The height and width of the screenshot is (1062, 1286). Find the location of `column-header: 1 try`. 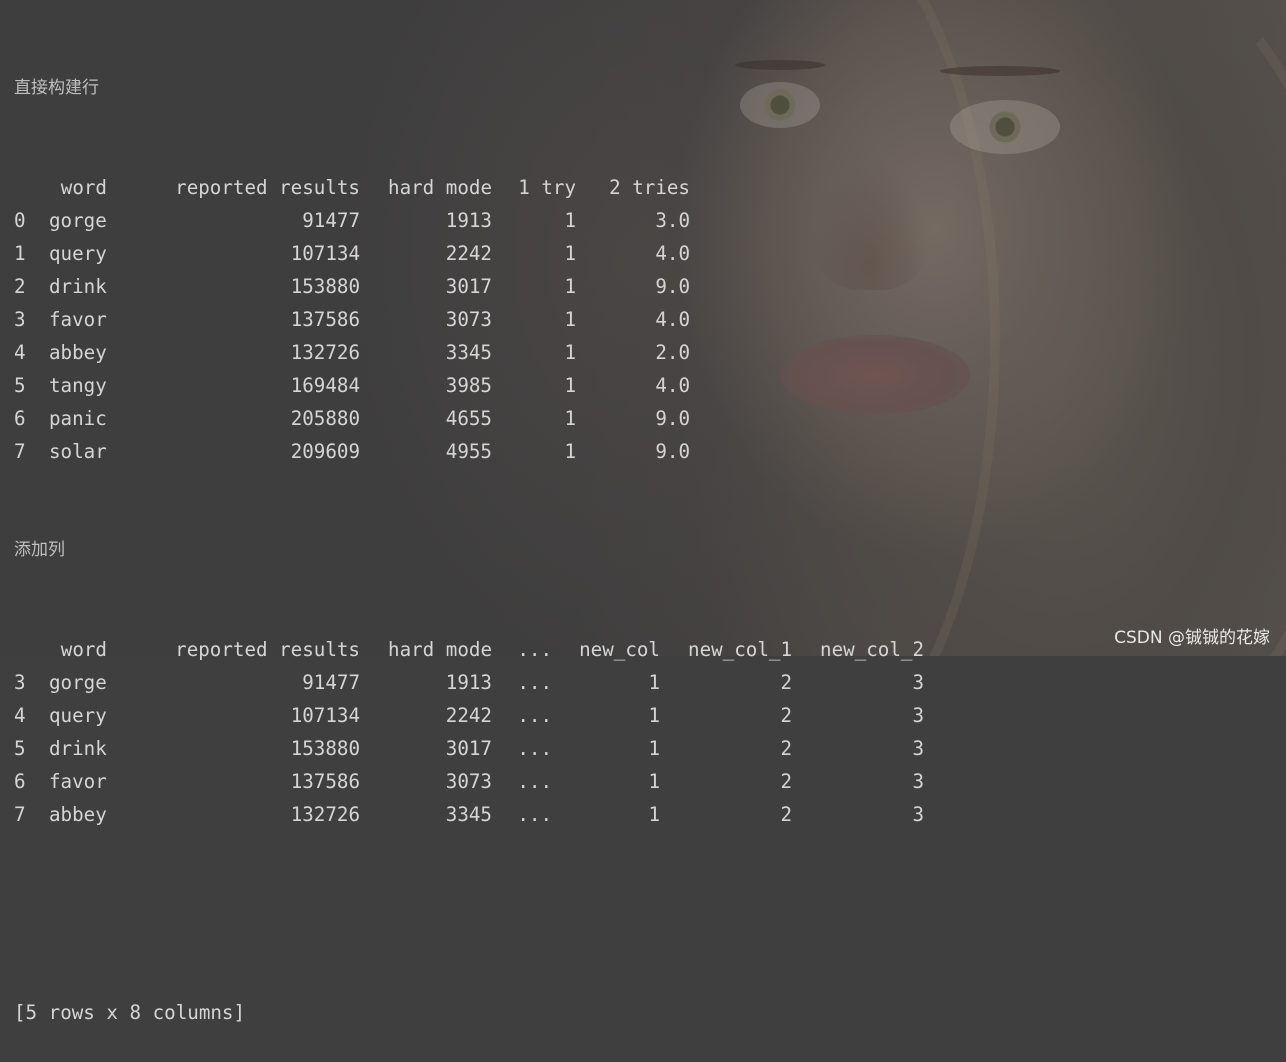

column-header: 1 try is located at coordinates (547, 187).